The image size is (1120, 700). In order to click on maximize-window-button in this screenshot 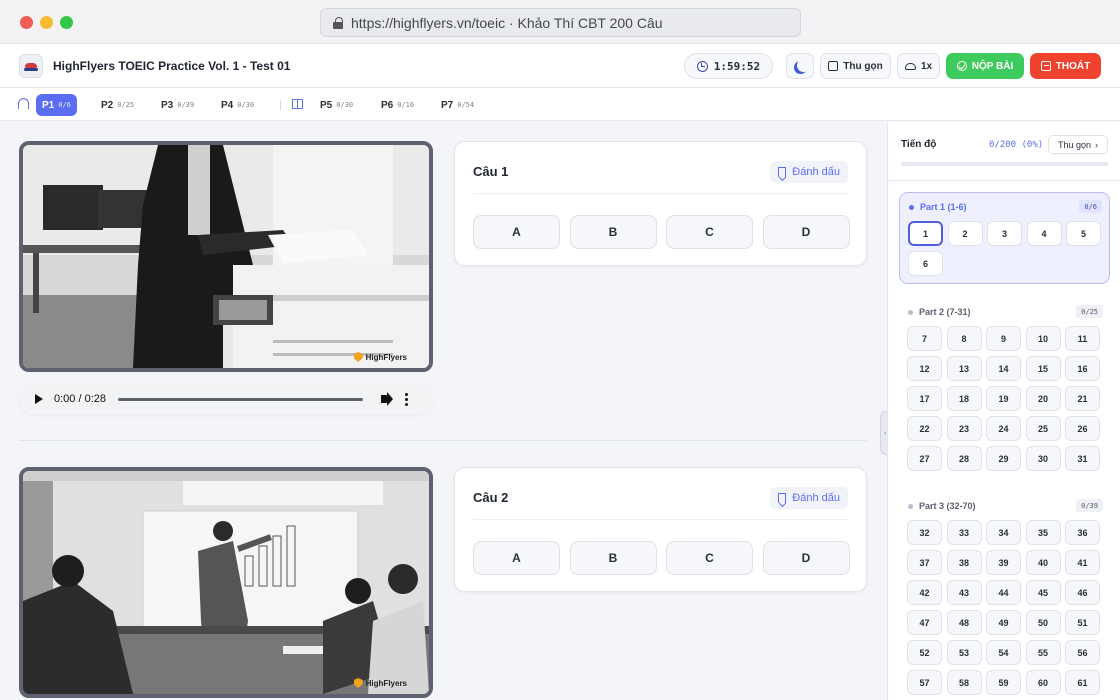, I will do `click(66, 22)`.